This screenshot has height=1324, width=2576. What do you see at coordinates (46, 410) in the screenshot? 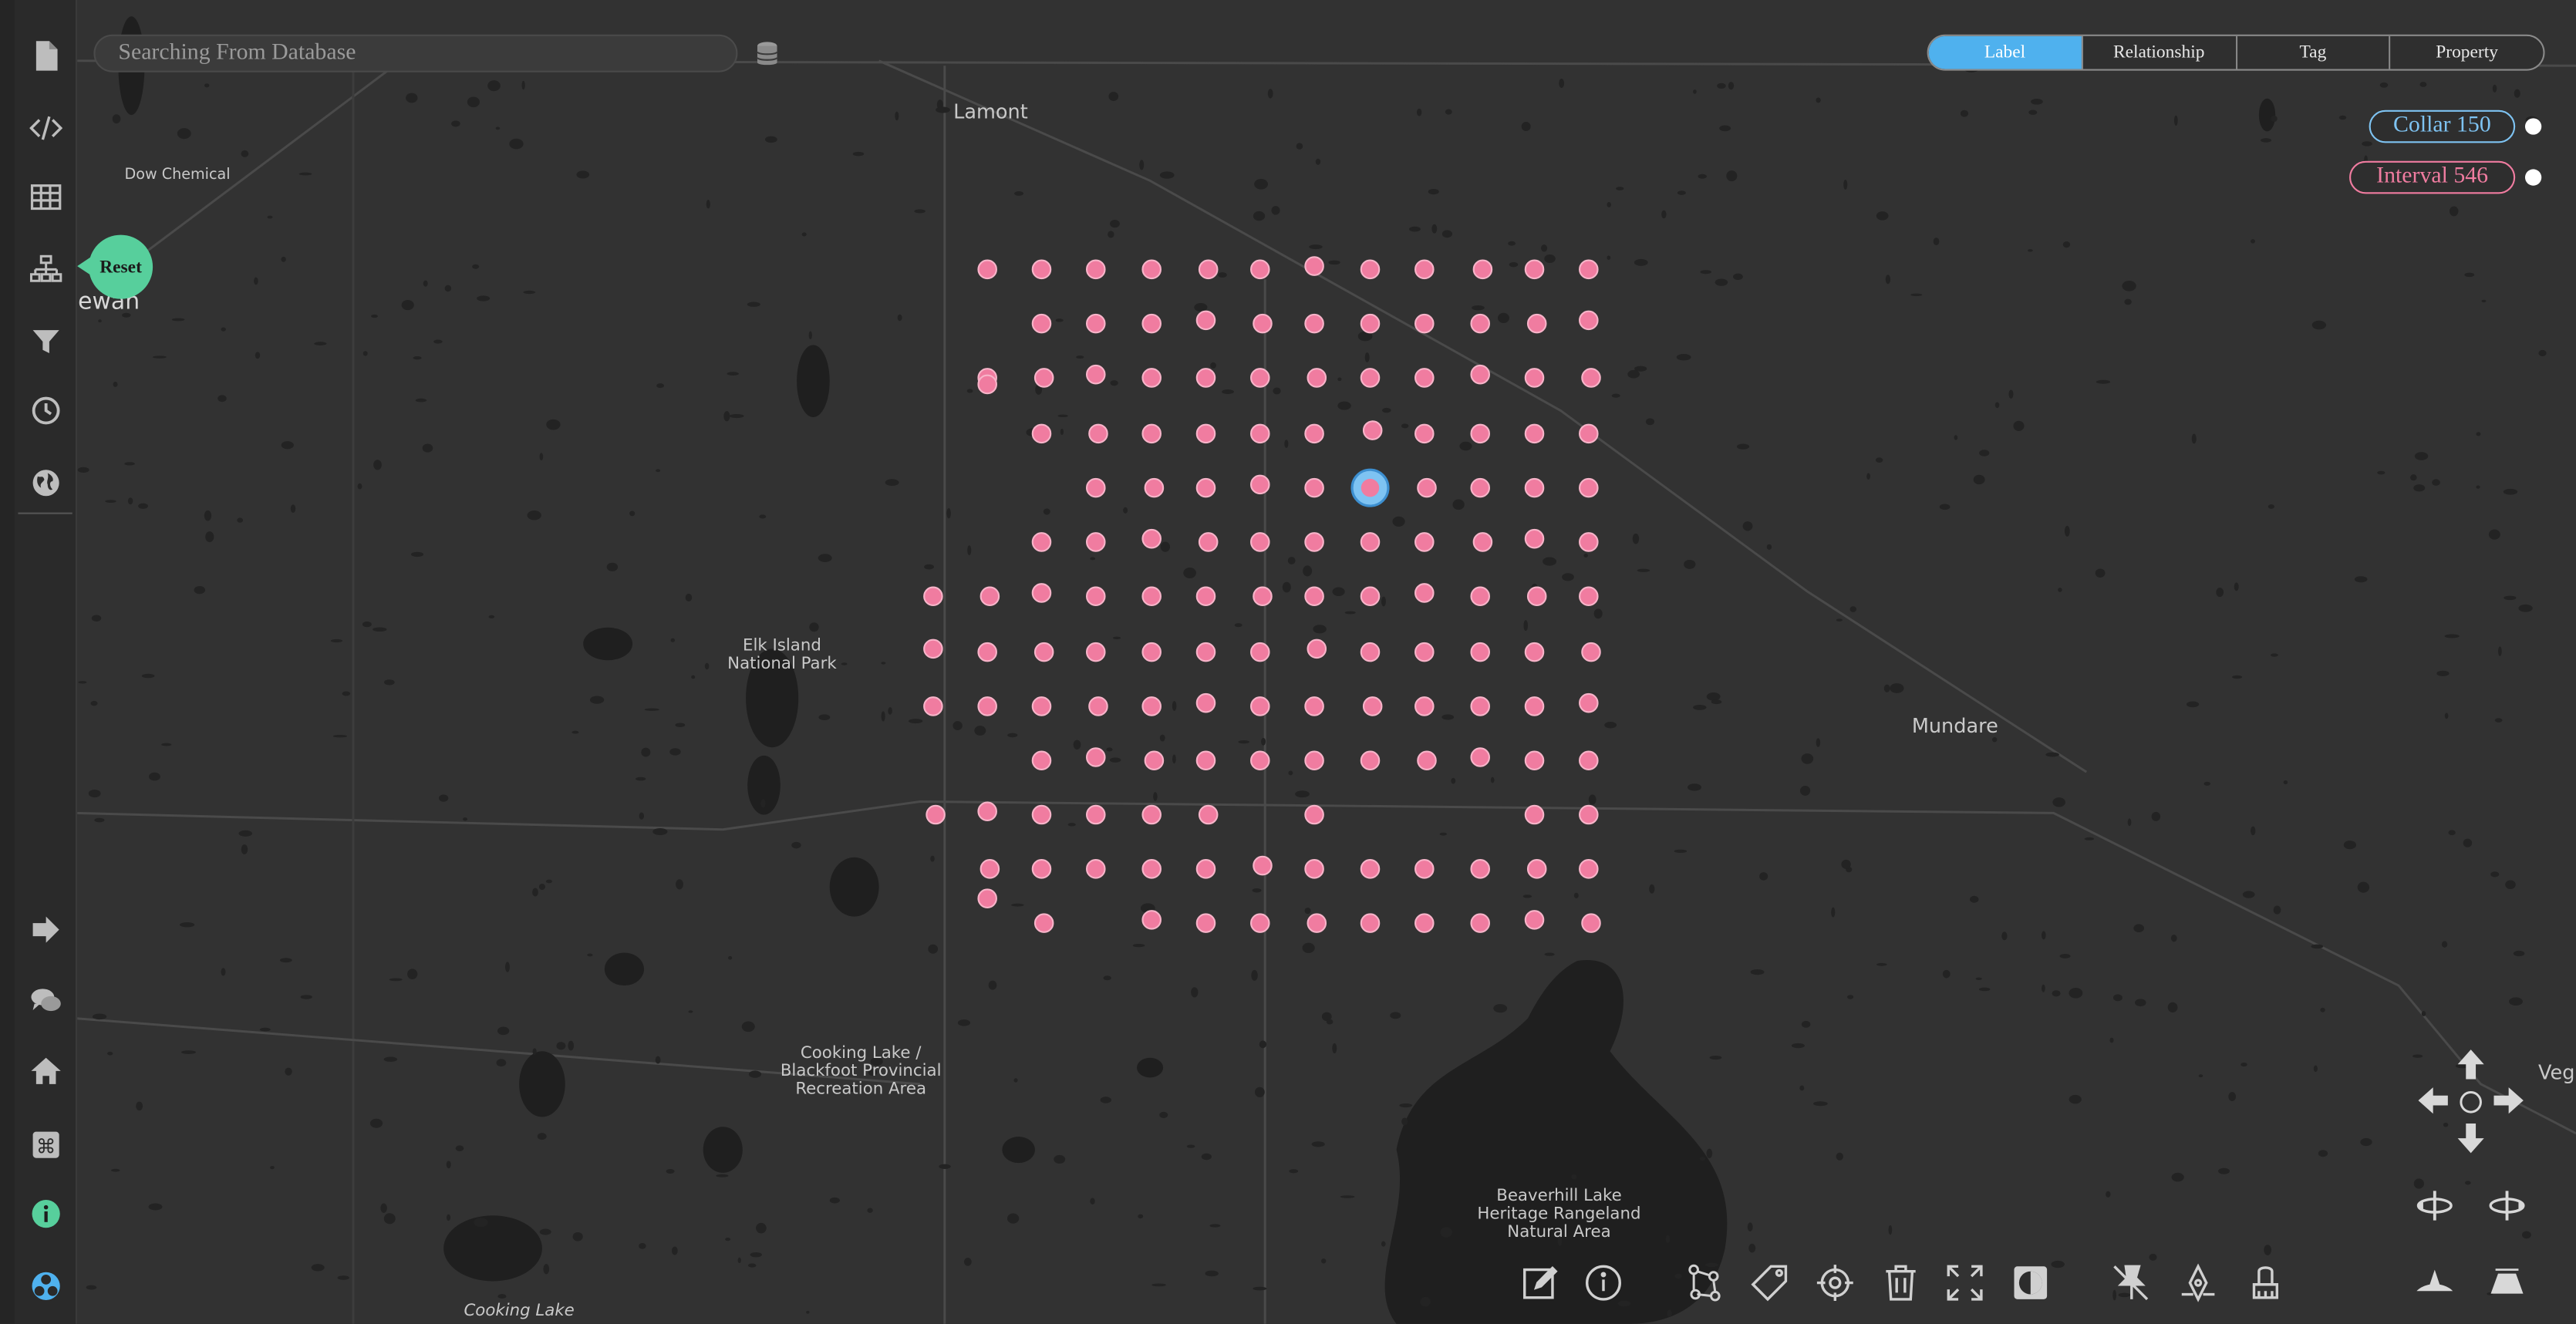
I see `clock-icon` at bounding box center [46, 410].